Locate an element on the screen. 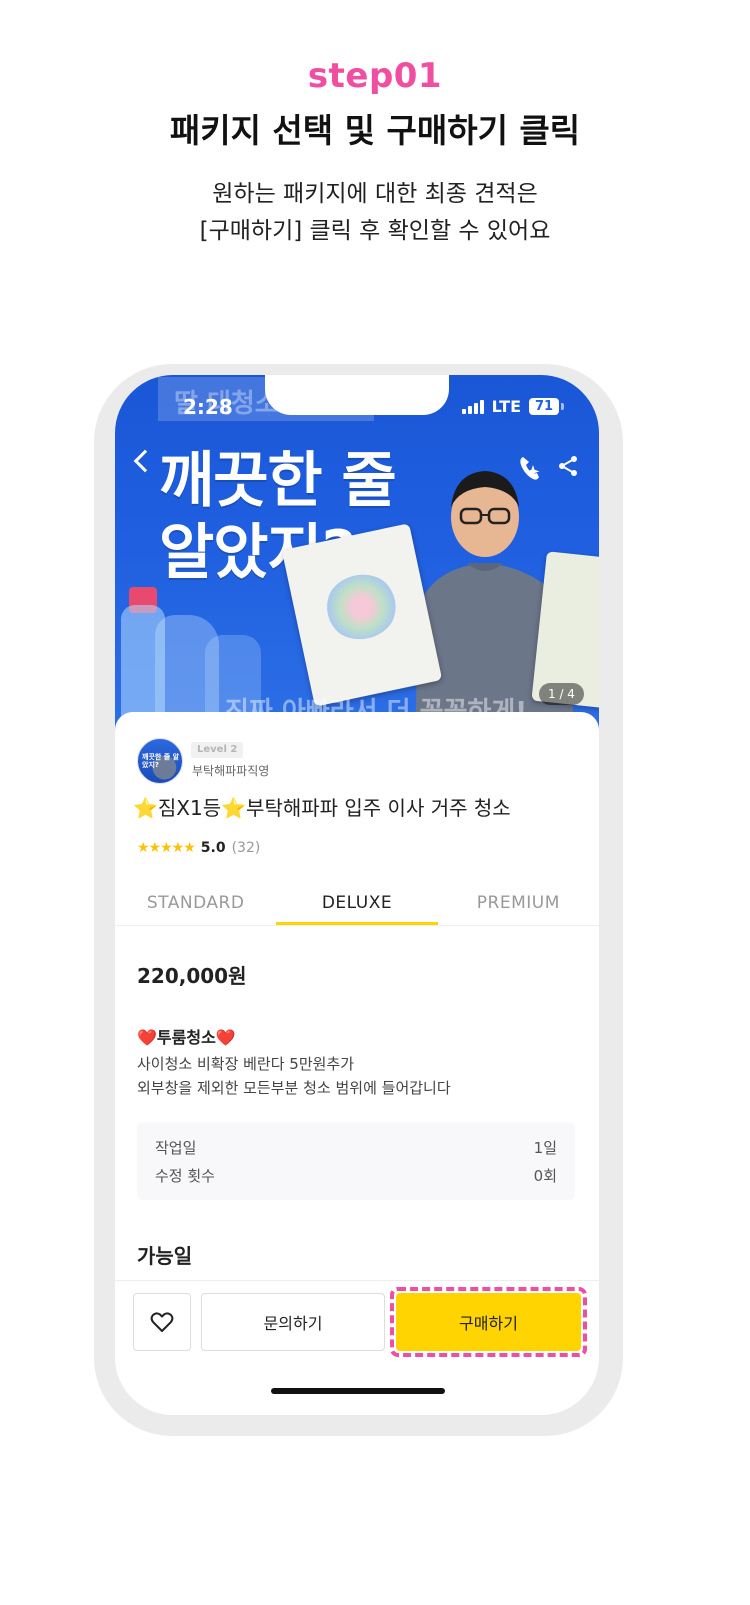  phone-notch is located at coordinates (357, 395).